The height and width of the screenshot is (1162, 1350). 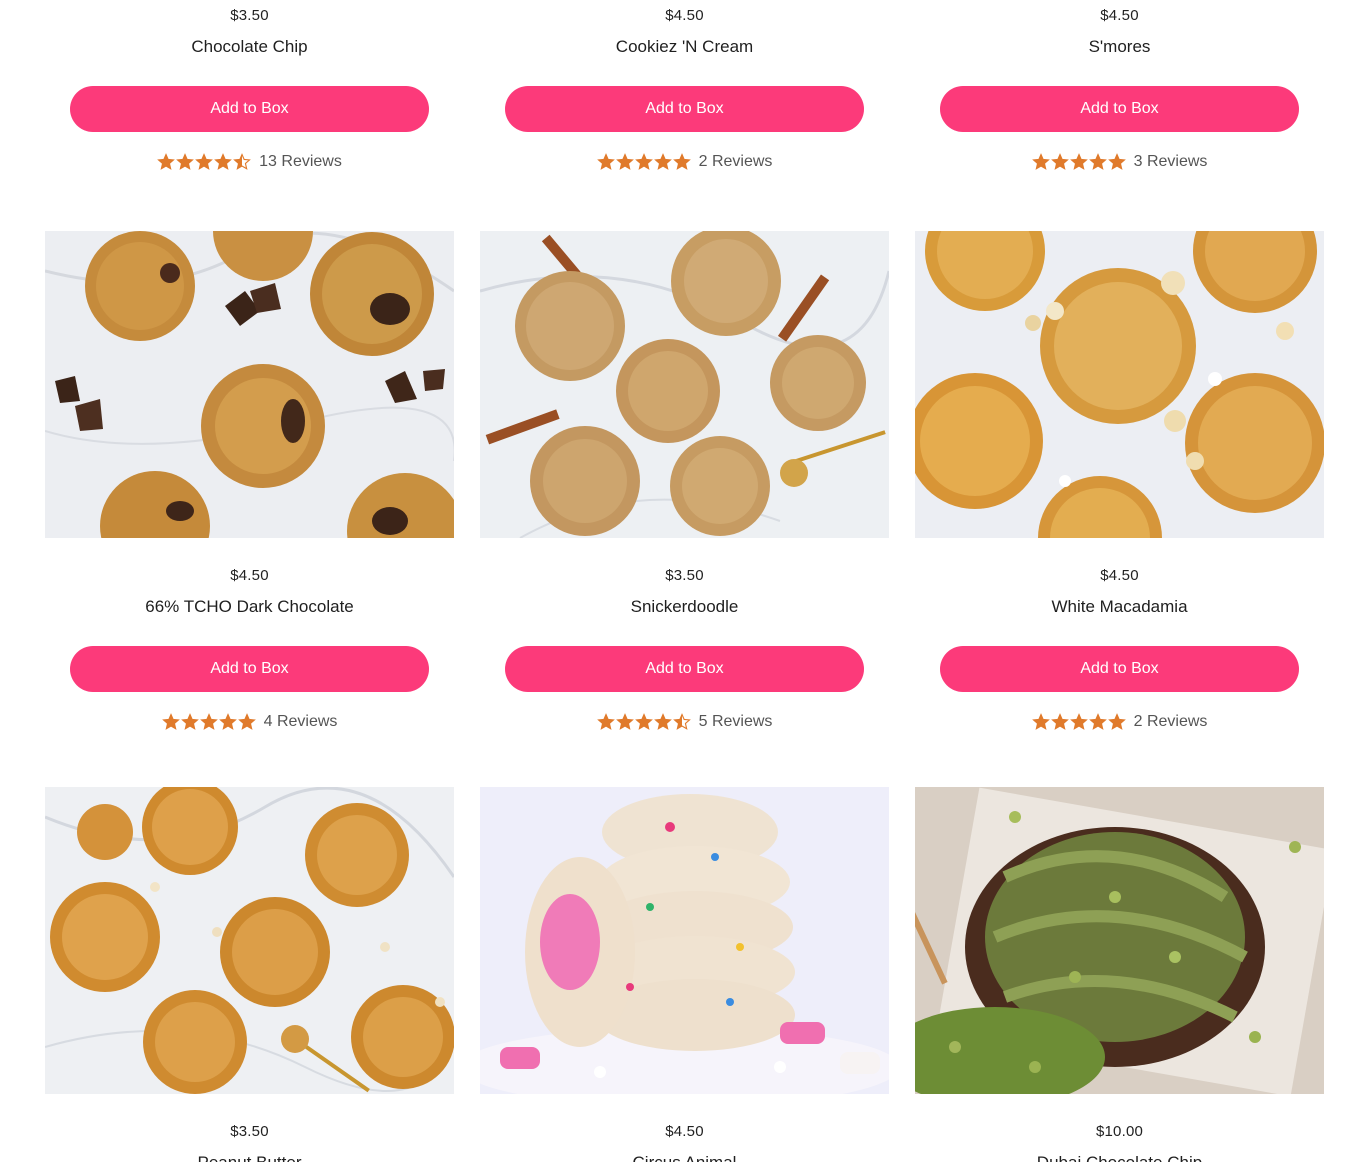 I want to click on product-card: $4.50 Circus Animal, so click(x=684, y=974).